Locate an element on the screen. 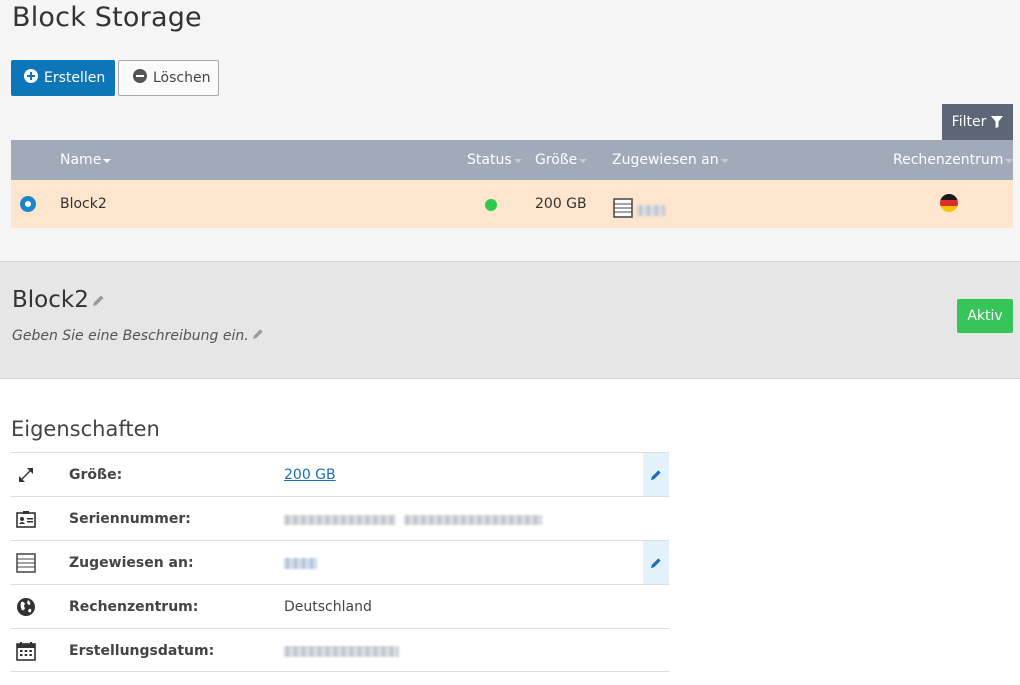 The height and width of the screenshot is (685, 1020). row-assigned is located at coordinates (639, 210).